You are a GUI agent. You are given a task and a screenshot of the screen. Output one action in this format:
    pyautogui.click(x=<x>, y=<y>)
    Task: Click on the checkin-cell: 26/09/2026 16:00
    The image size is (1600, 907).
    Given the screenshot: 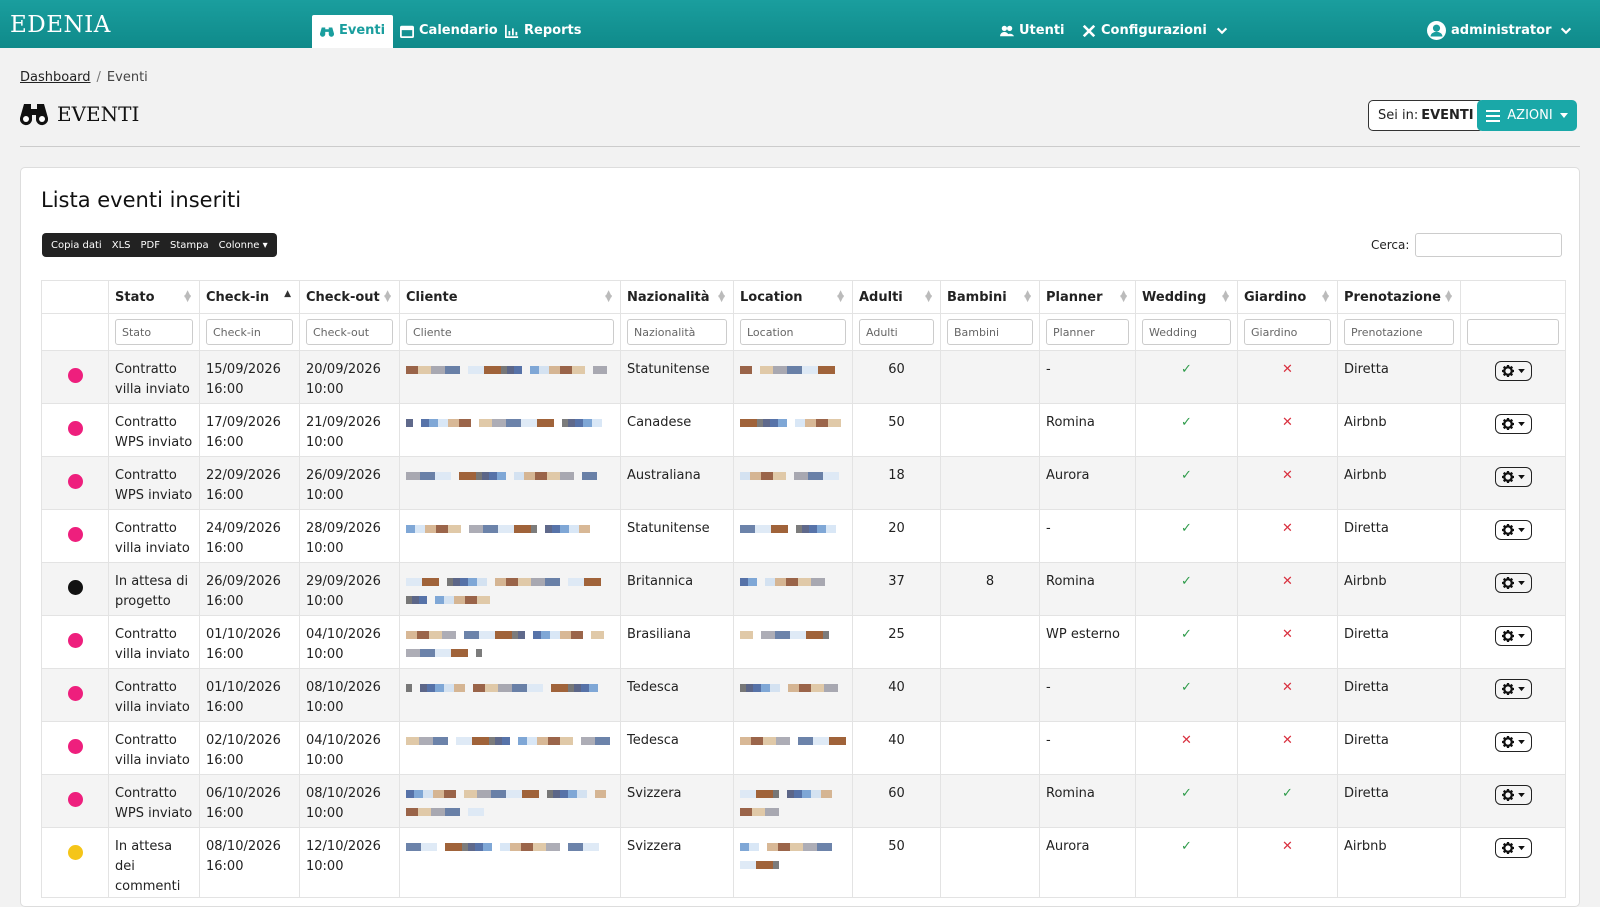 What is the action you would take?
    pyautogui.click(x=249, y=589)
    